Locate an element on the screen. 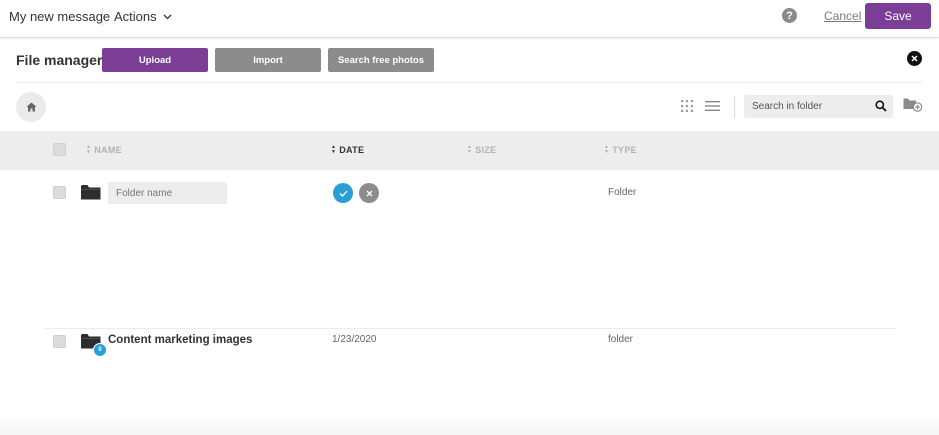 This screenshot has width=939, height=435. select-all-checkbox is located at coordinates (59, 149).